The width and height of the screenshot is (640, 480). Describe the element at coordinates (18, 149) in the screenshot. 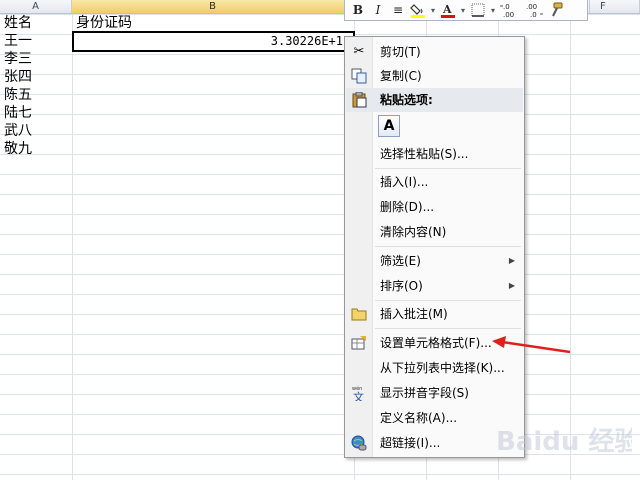

I see `cell-a8: 敬九` at that location.